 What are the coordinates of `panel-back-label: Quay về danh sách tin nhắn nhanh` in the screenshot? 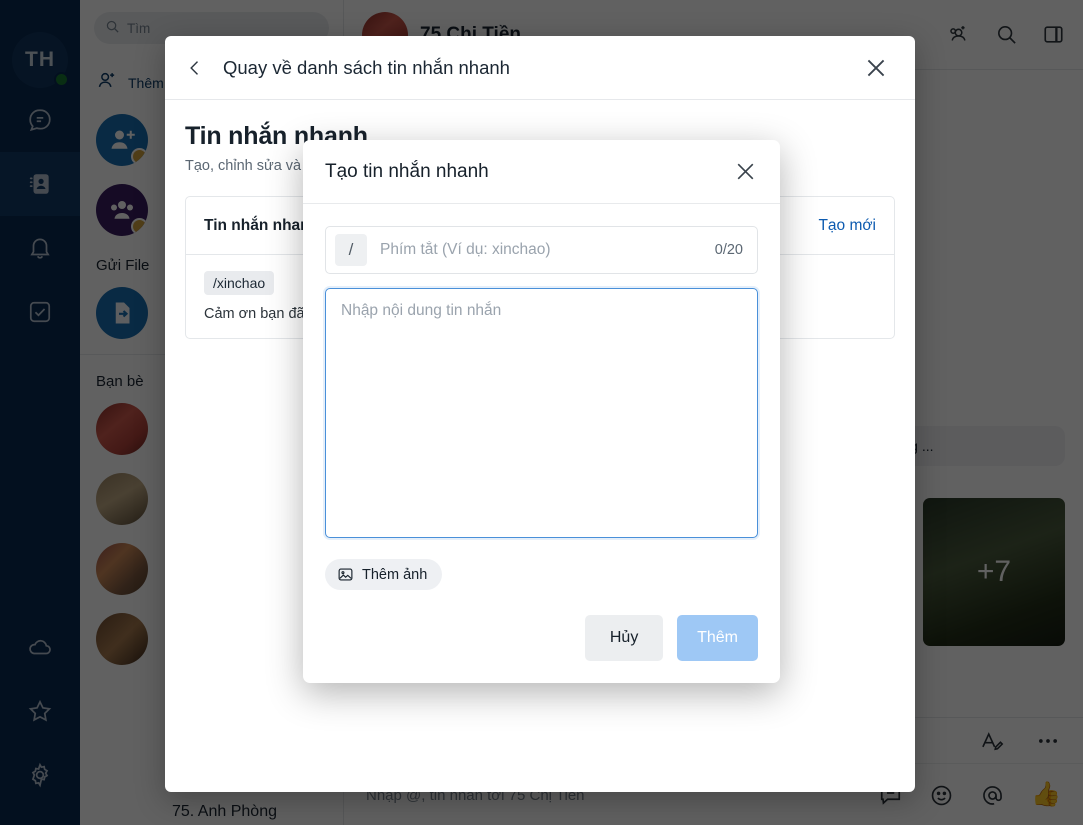 It's located at (534, 68).